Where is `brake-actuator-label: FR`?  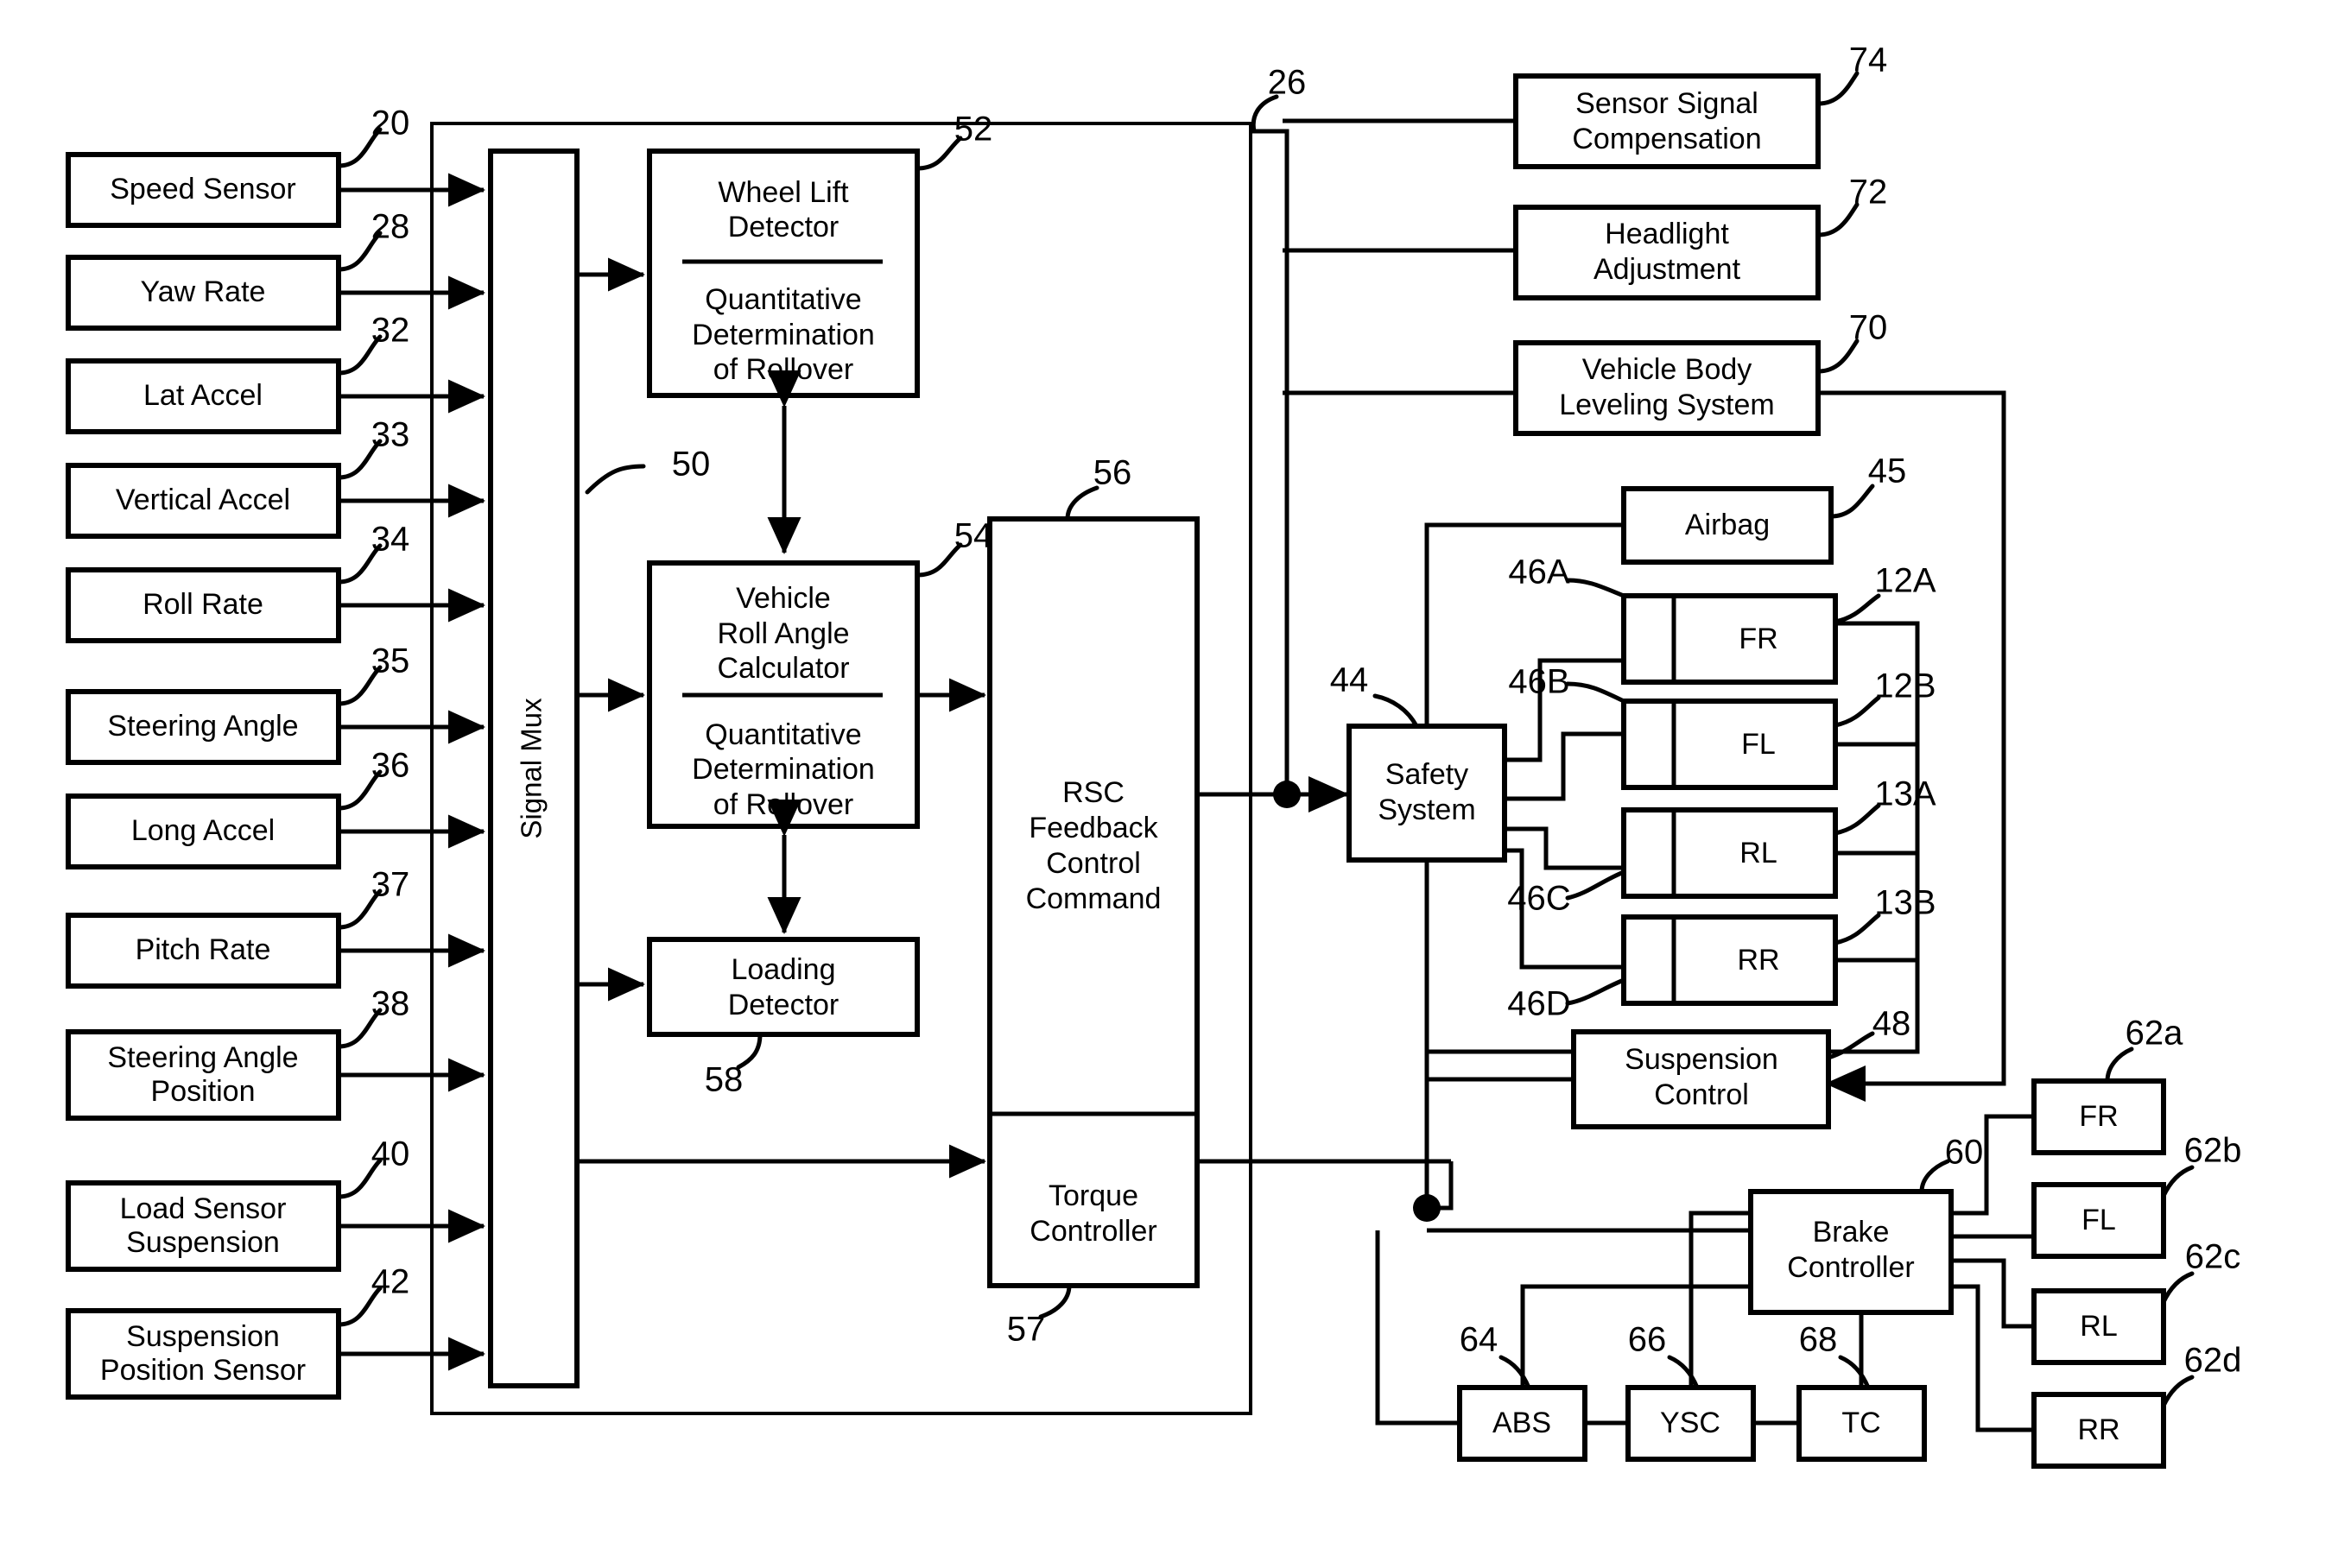 brake-actuator-label: FR is located at coordinates (2098, 1117).